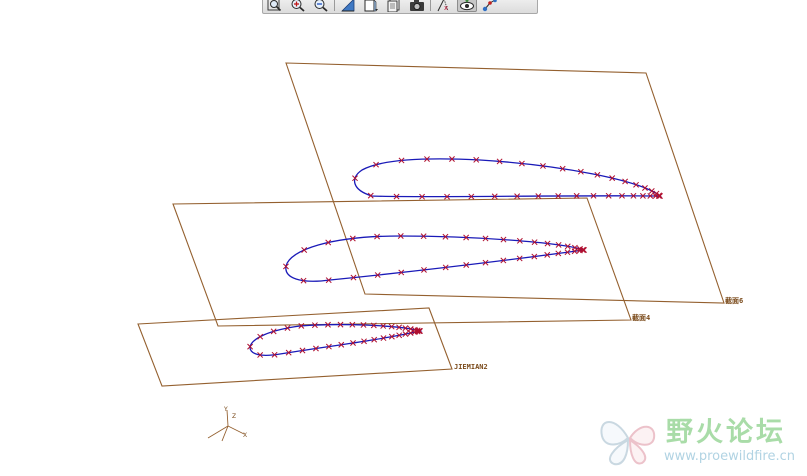  What do you see at coordinates (641, 317) in the screenshot?
I see `plane-label-dtm4: 截面4` at bounding box center [641, 317].